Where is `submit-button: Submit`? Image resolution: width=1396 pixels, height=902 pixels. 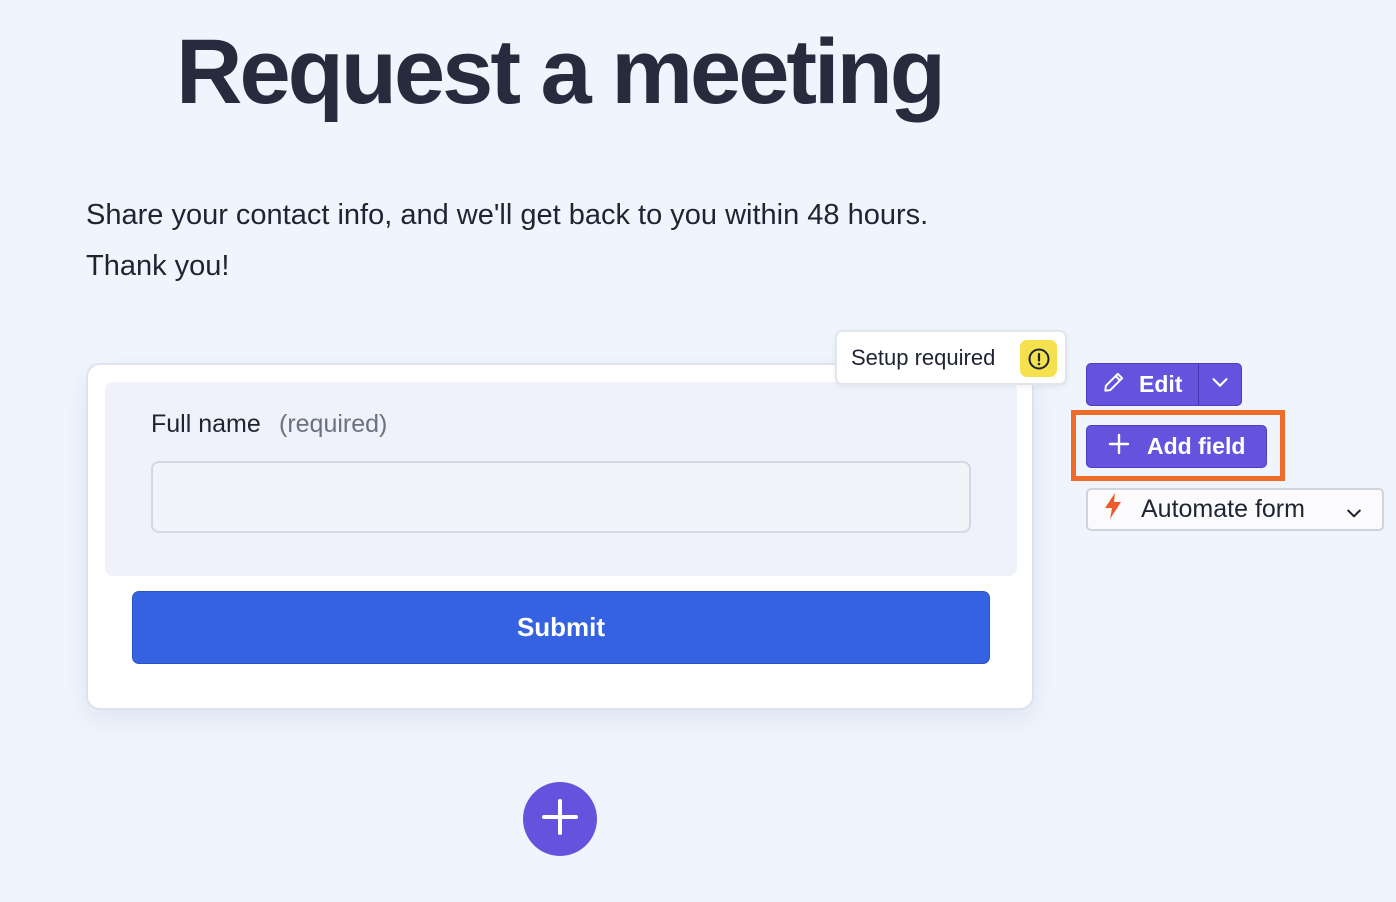 submit-button: Submit is located at coordinates (561, 627).